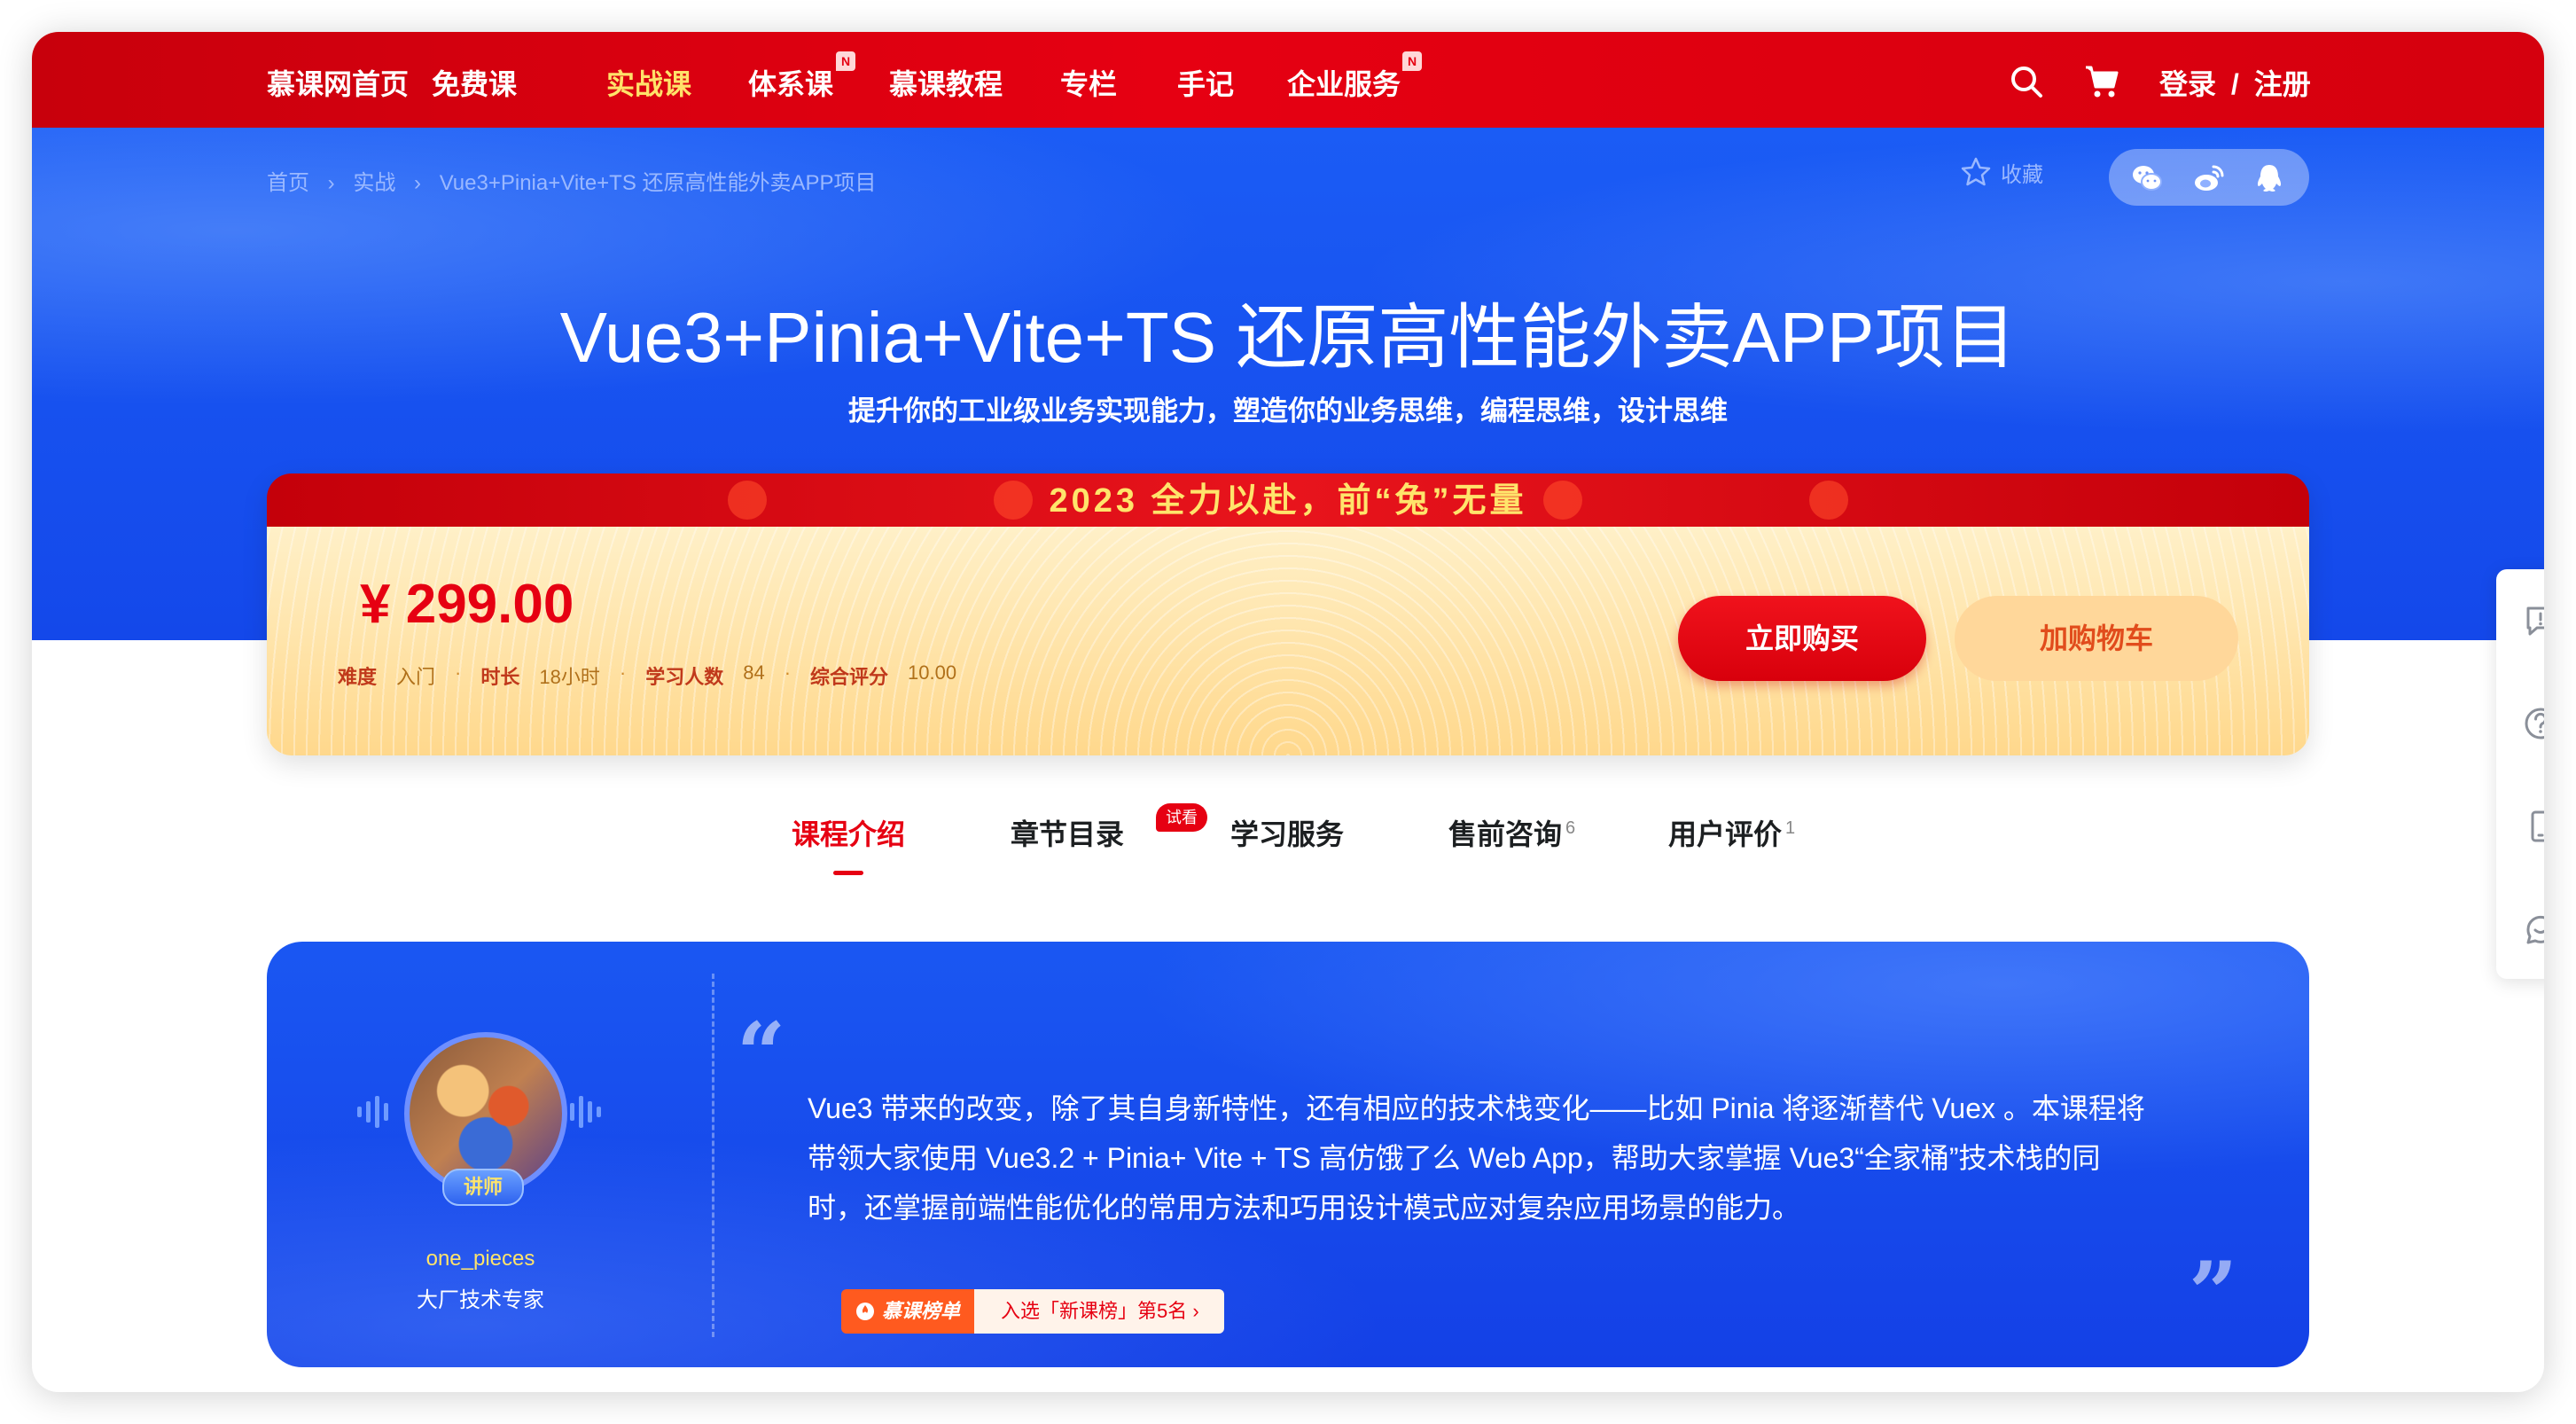 This screenshot has height=1424, width=2576. I want to click on nav-tutorials: 慕课教程, so click(946, 80).